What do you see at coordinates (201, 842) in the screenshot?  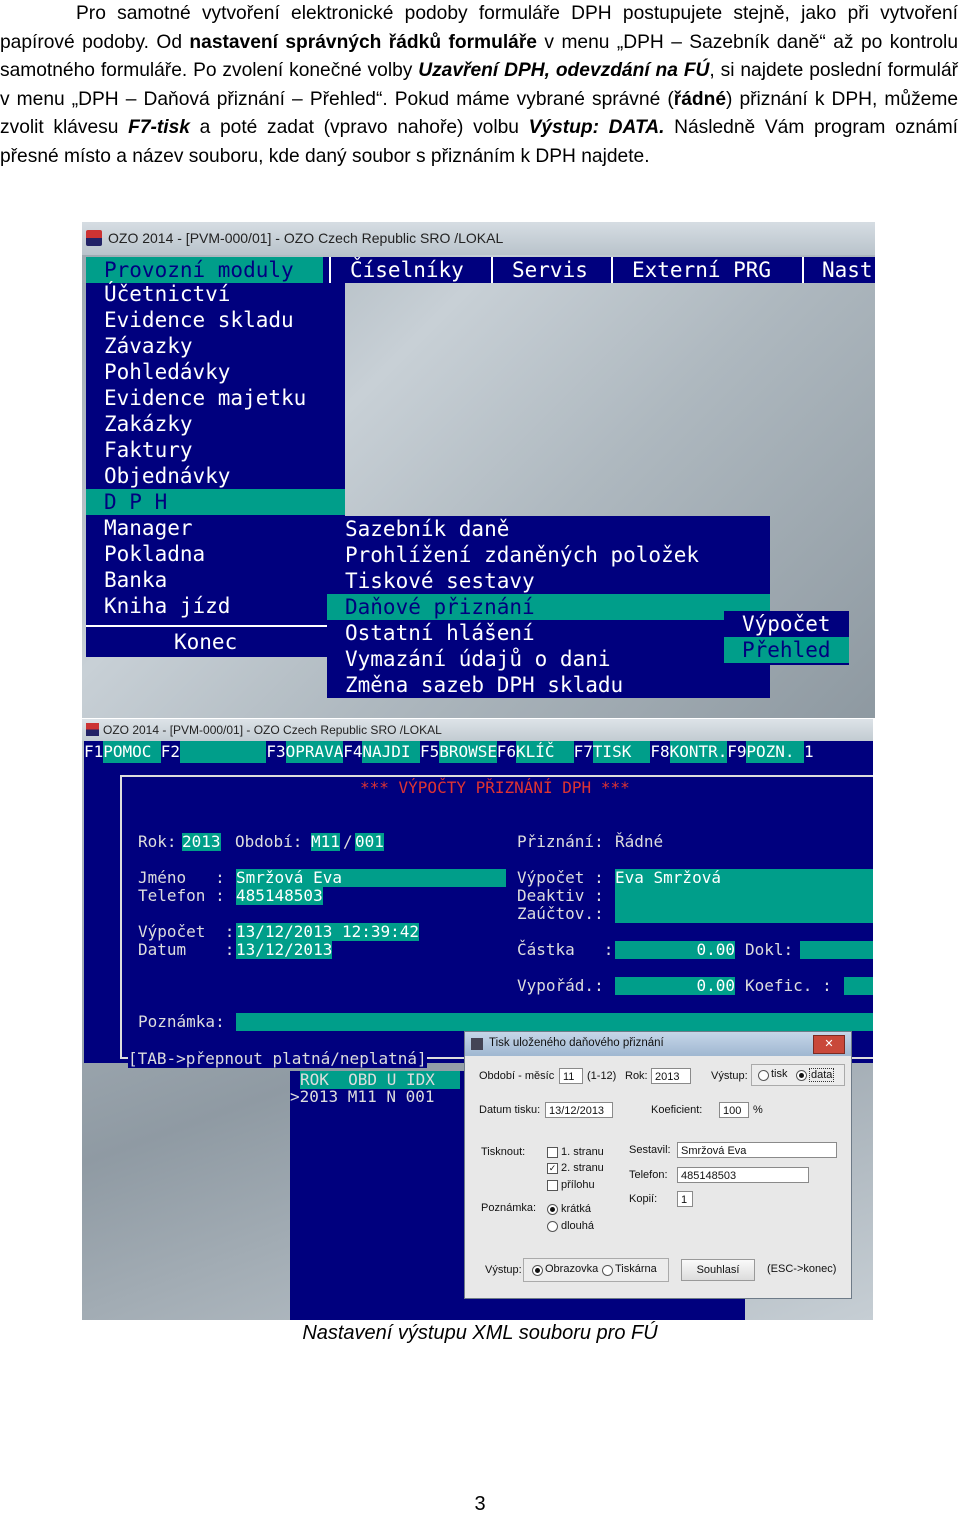 I see `rok-field: 2013` at bounding box center [201, 842].